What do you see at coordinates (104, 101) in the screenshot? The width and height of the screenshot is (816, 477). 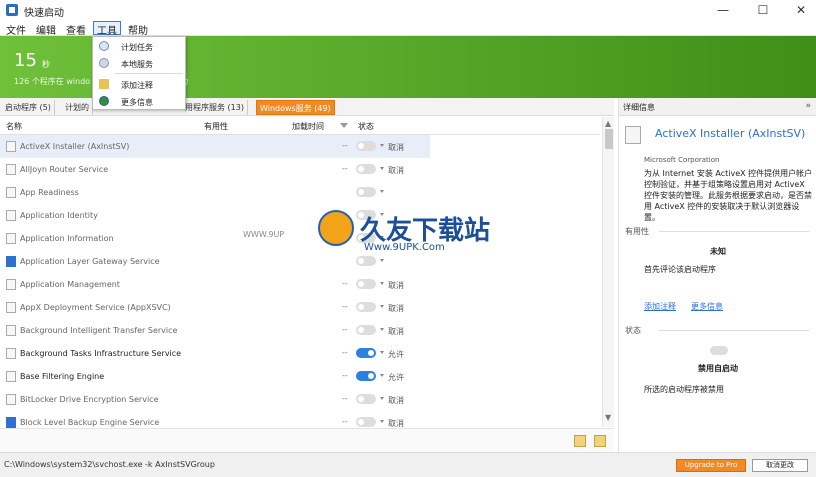 I see `globe-icon` at bounding box center [104, 101].